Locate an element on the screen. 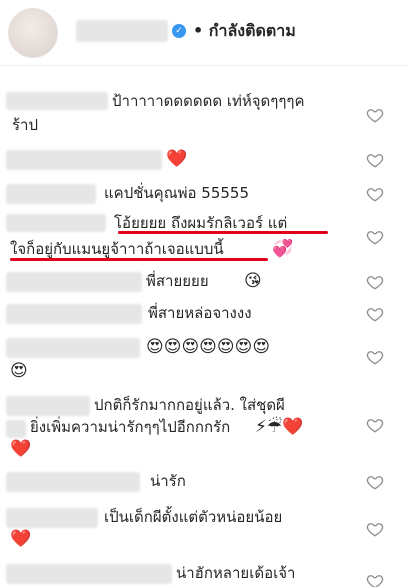 Image resolution: width=408 pixels, height=587 pixels. comment-item: ป้าาาาาดดดดดด เท่ห์จุดๆๆๆค ร้าป is located at coordinates (204, 114).